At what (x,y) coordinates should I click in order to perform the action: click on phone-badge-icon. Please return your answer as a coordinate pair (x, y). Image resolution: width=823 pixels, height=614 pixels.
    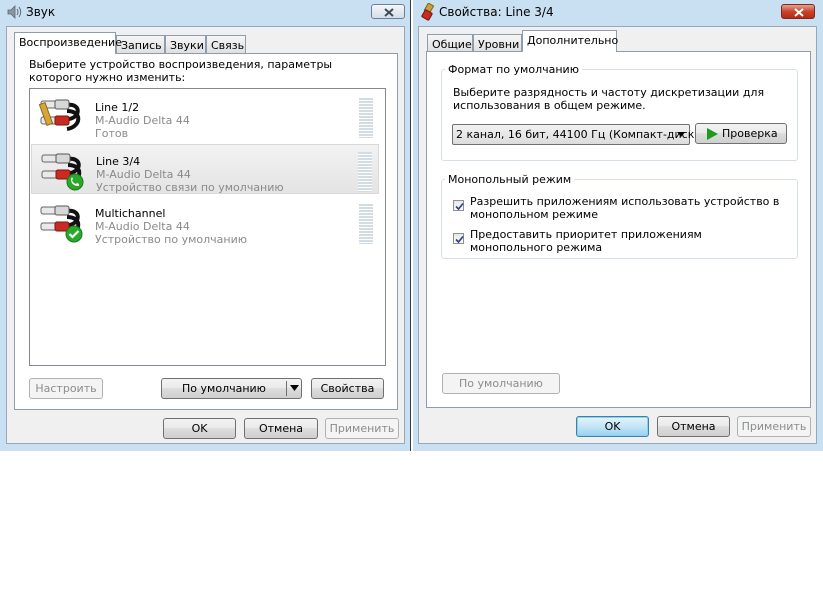
    Looking at the image, I should click on (75, 182).